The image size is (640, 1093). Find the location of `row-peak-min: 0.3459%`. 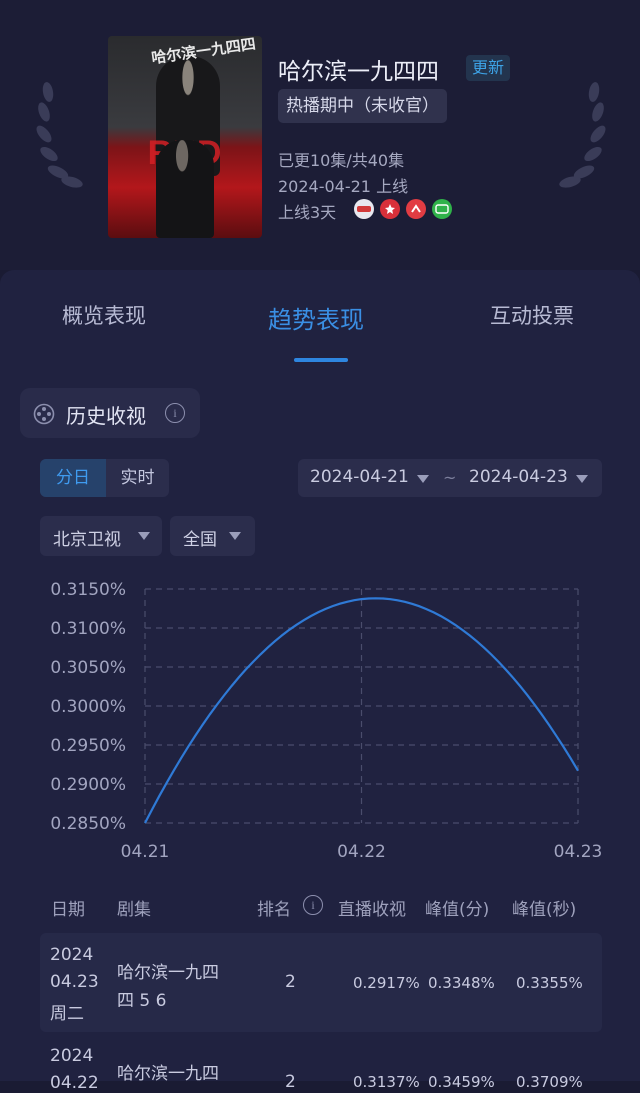

row-peak-min: 0.3459% is located at coordinates (461, 1082).